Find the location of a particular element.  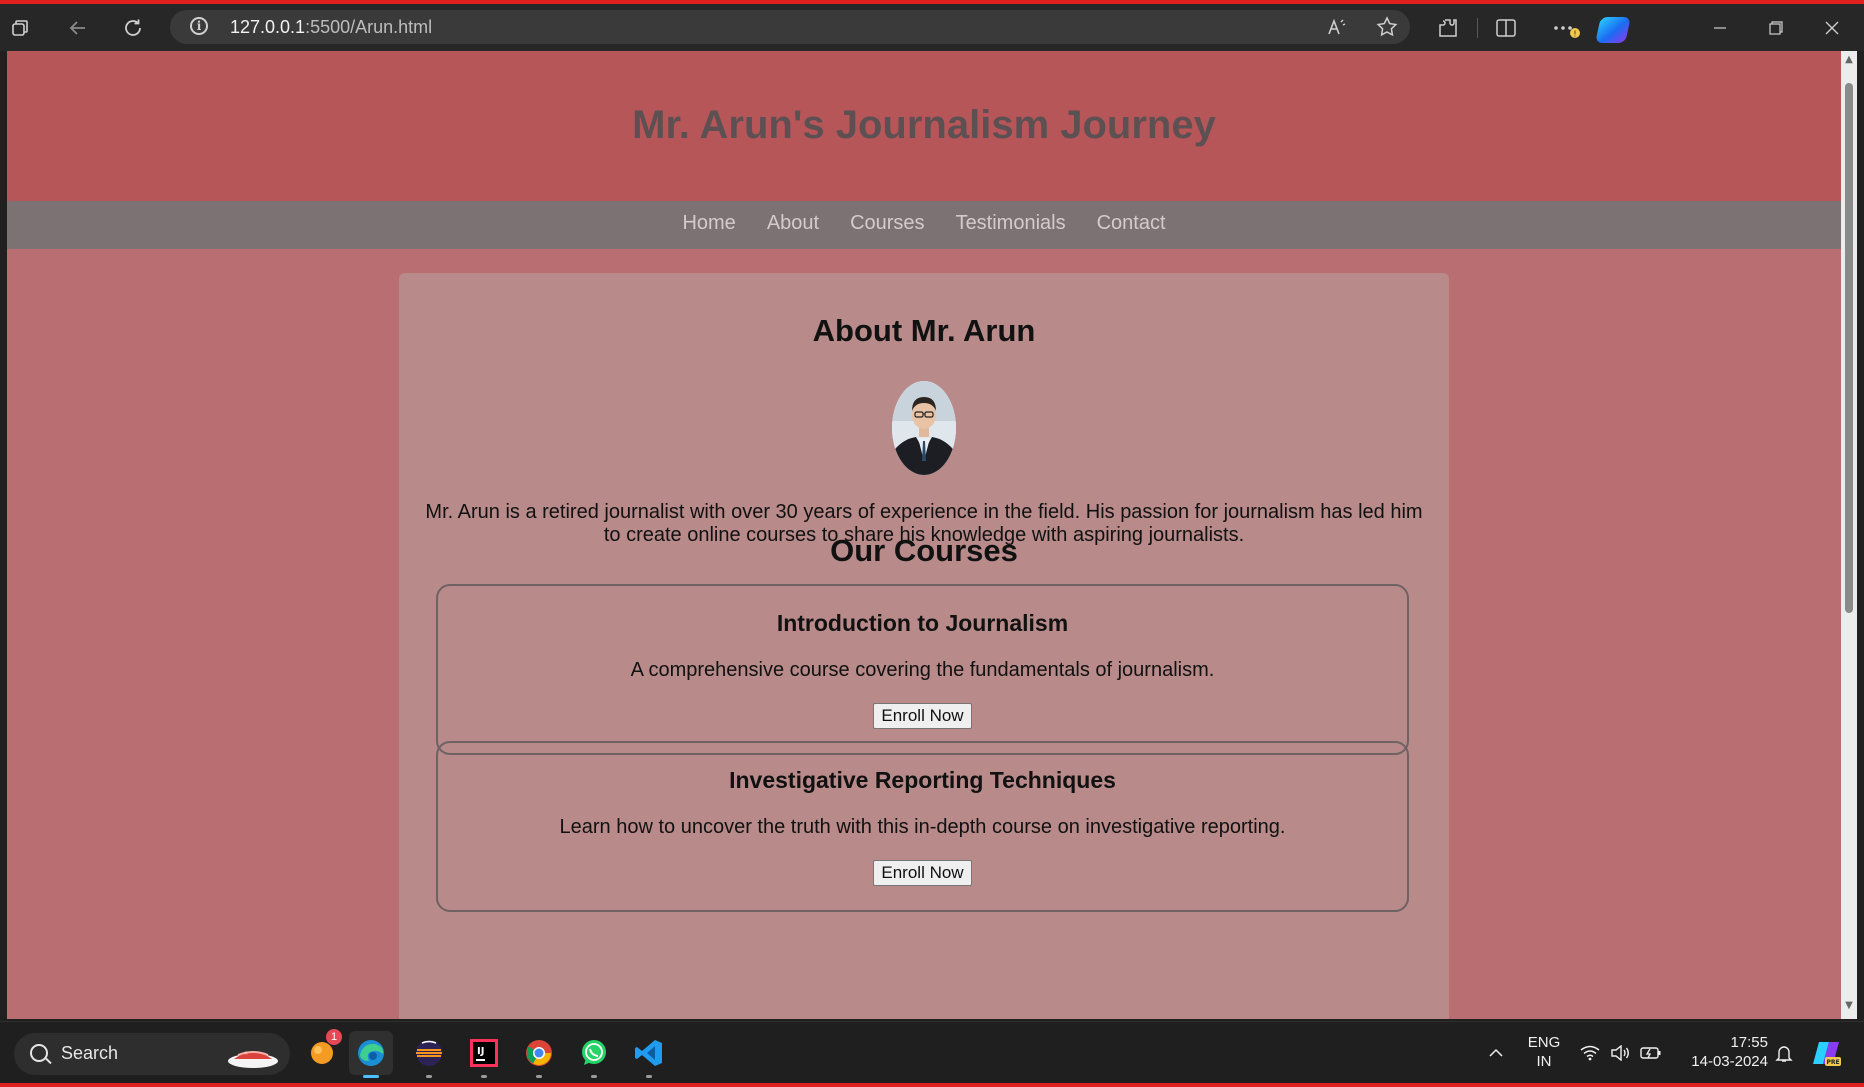

clock-time: 17:55 is located at coordinates (1749, 1042).